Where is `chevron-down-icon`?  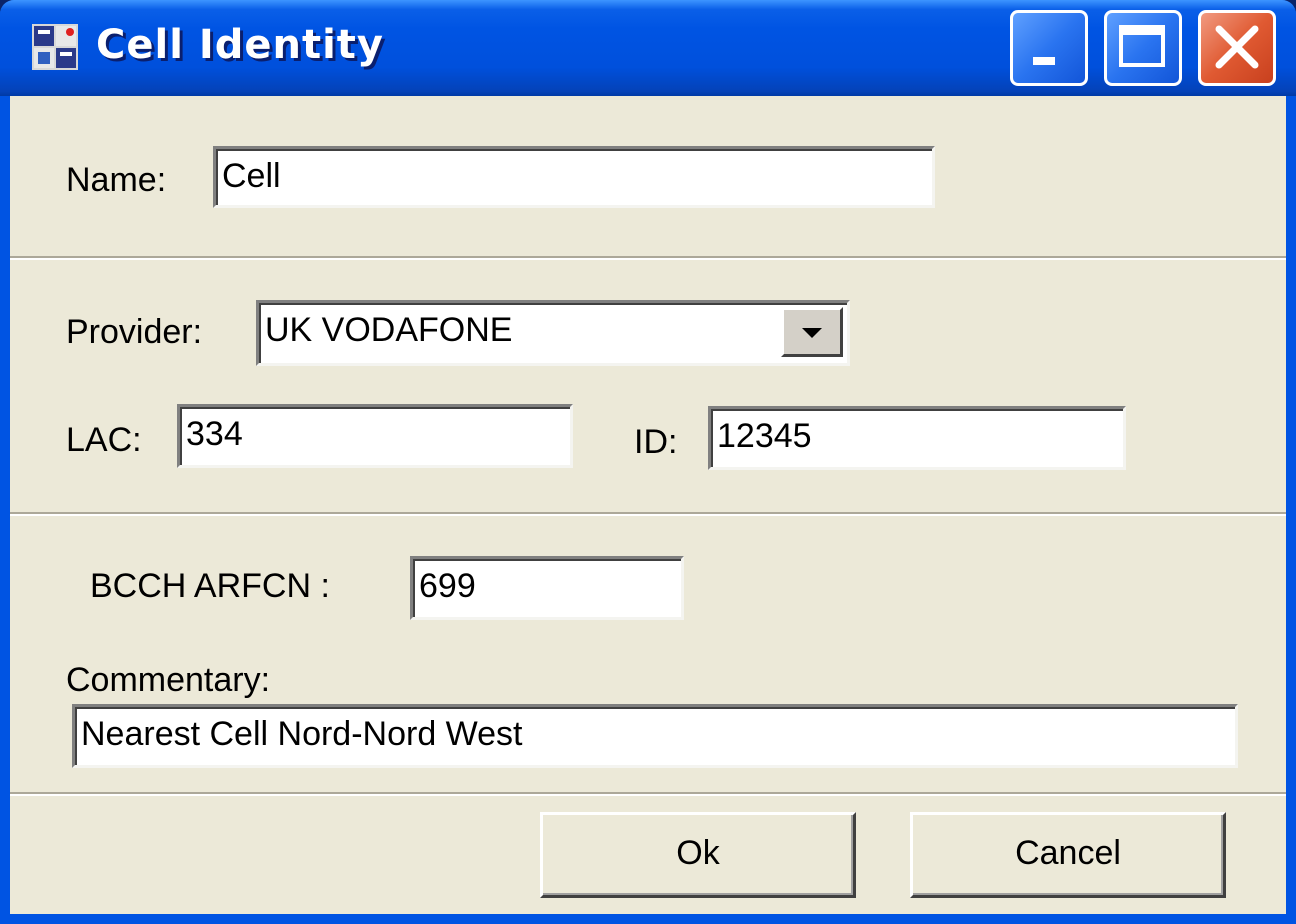
chevron-down-icon is located at coordinates (812, 333).